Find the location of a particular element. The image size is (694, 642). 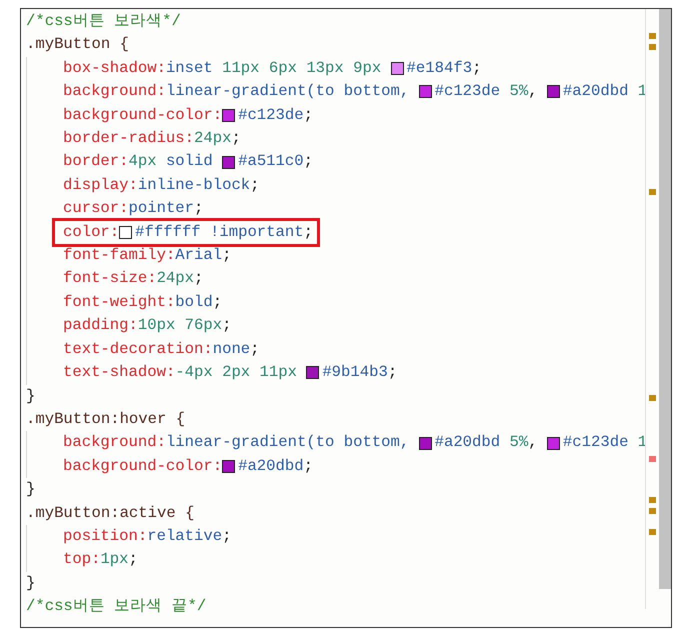

css-property: border-radius: is located at coordinates (128, 139).